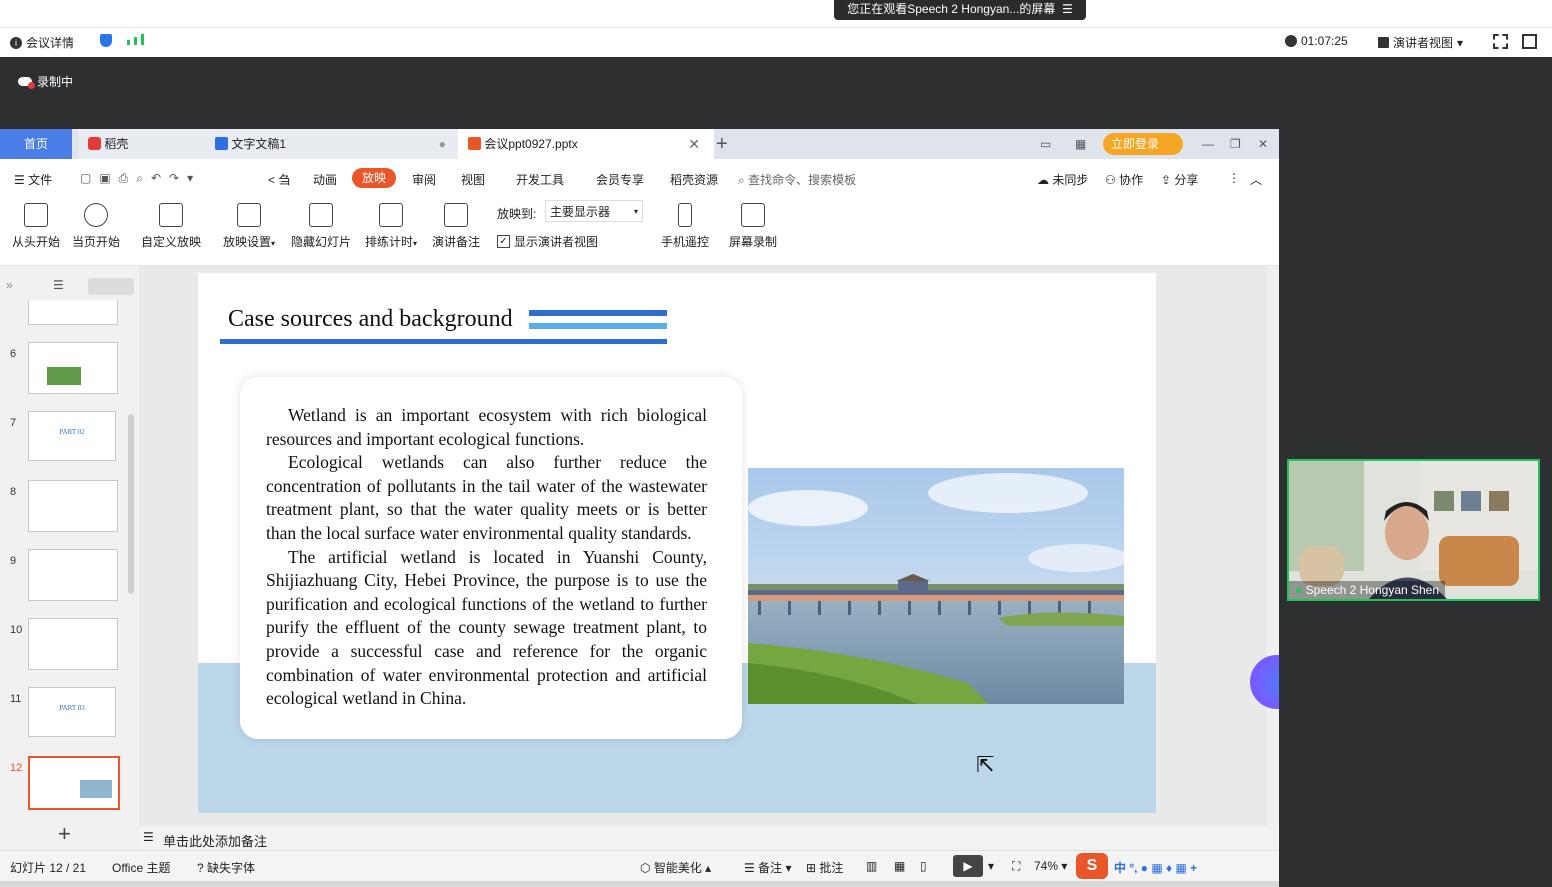 This screenshot has height=887, width=1552. Describe the element at coordinates (131, 504) in the screenshot. I see `thumbnail-scrollbar` at that location.